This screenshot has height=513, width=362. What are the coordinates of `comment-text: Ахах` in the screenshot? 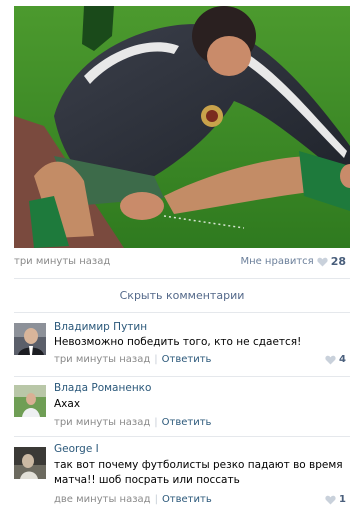 It's located at (67, 404).